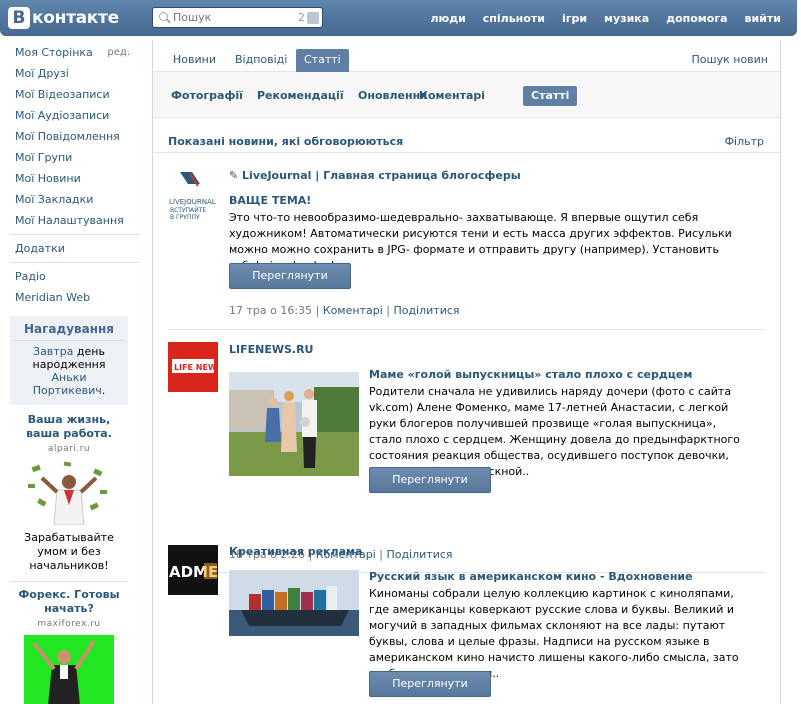 The width and height of the screenshot is (801, 704). I want to click on meta-sep: |, so click(319, 310).